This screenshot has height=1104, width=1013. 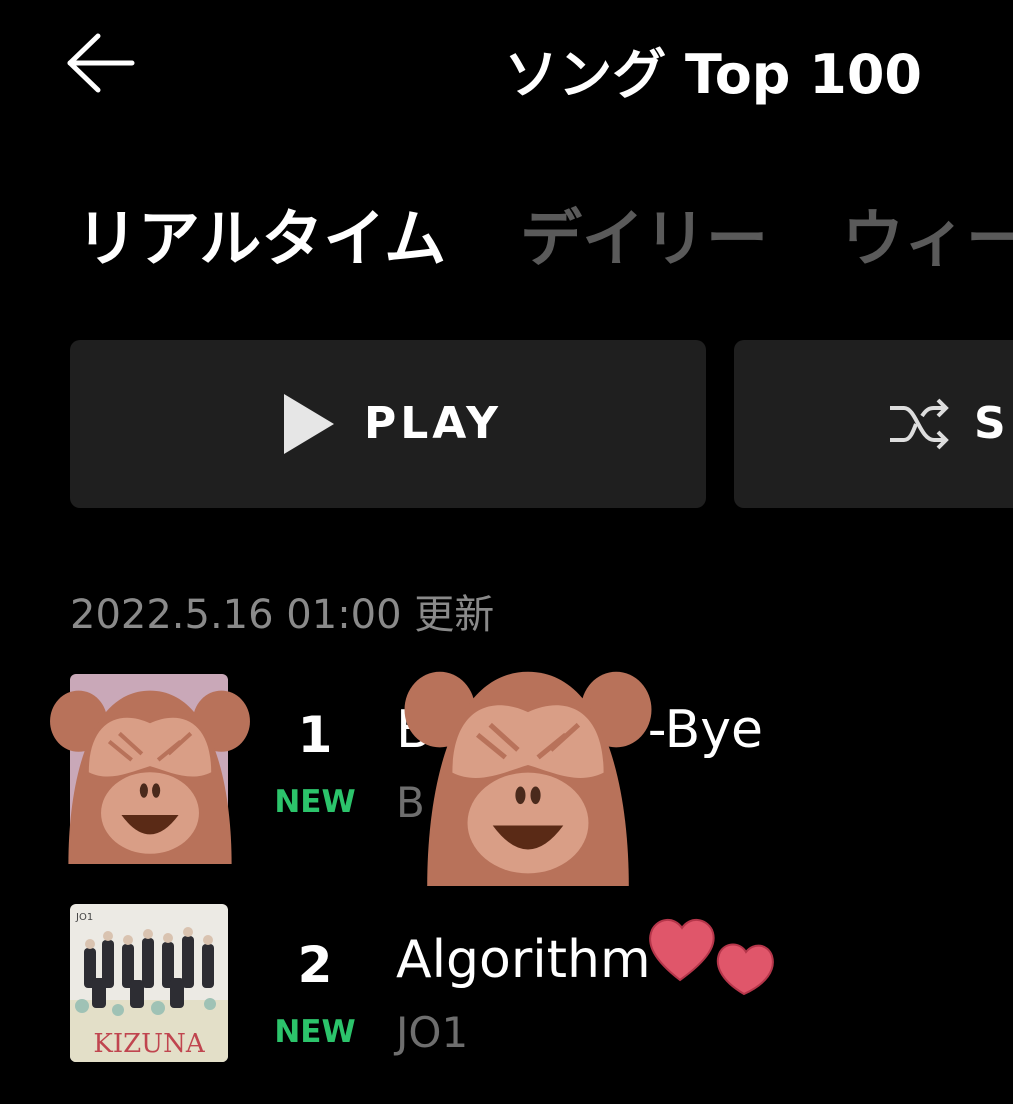 What do you see at coordinates (523, 960) in the screenshot?
I see `song-title: Algorithm` at bounding box center [523, 960].